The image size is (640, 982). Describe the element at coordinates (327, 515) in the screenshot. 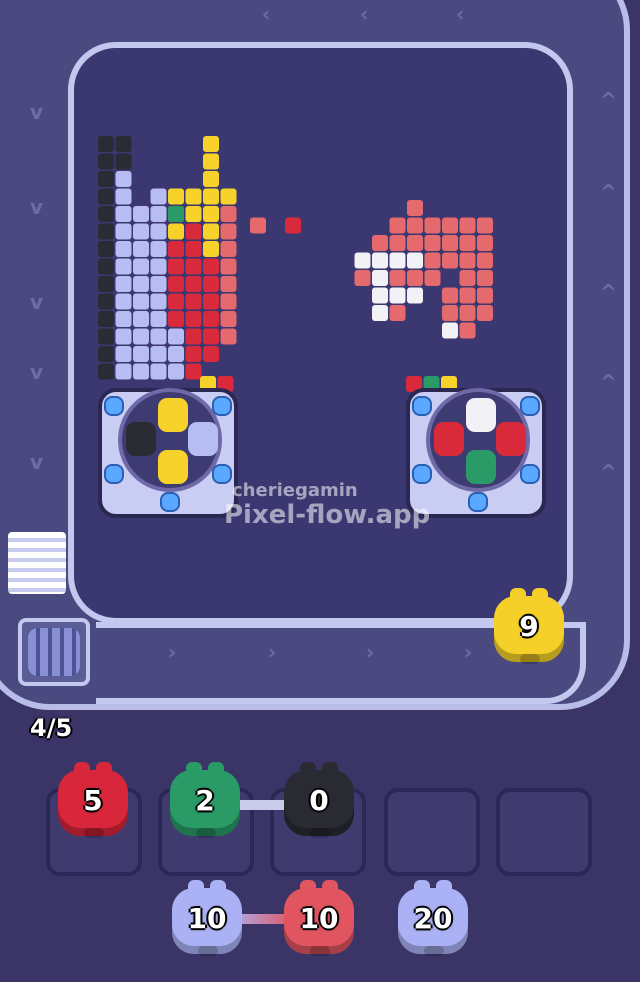

I see `watermark-site: Pixel-flow.app` at that location.